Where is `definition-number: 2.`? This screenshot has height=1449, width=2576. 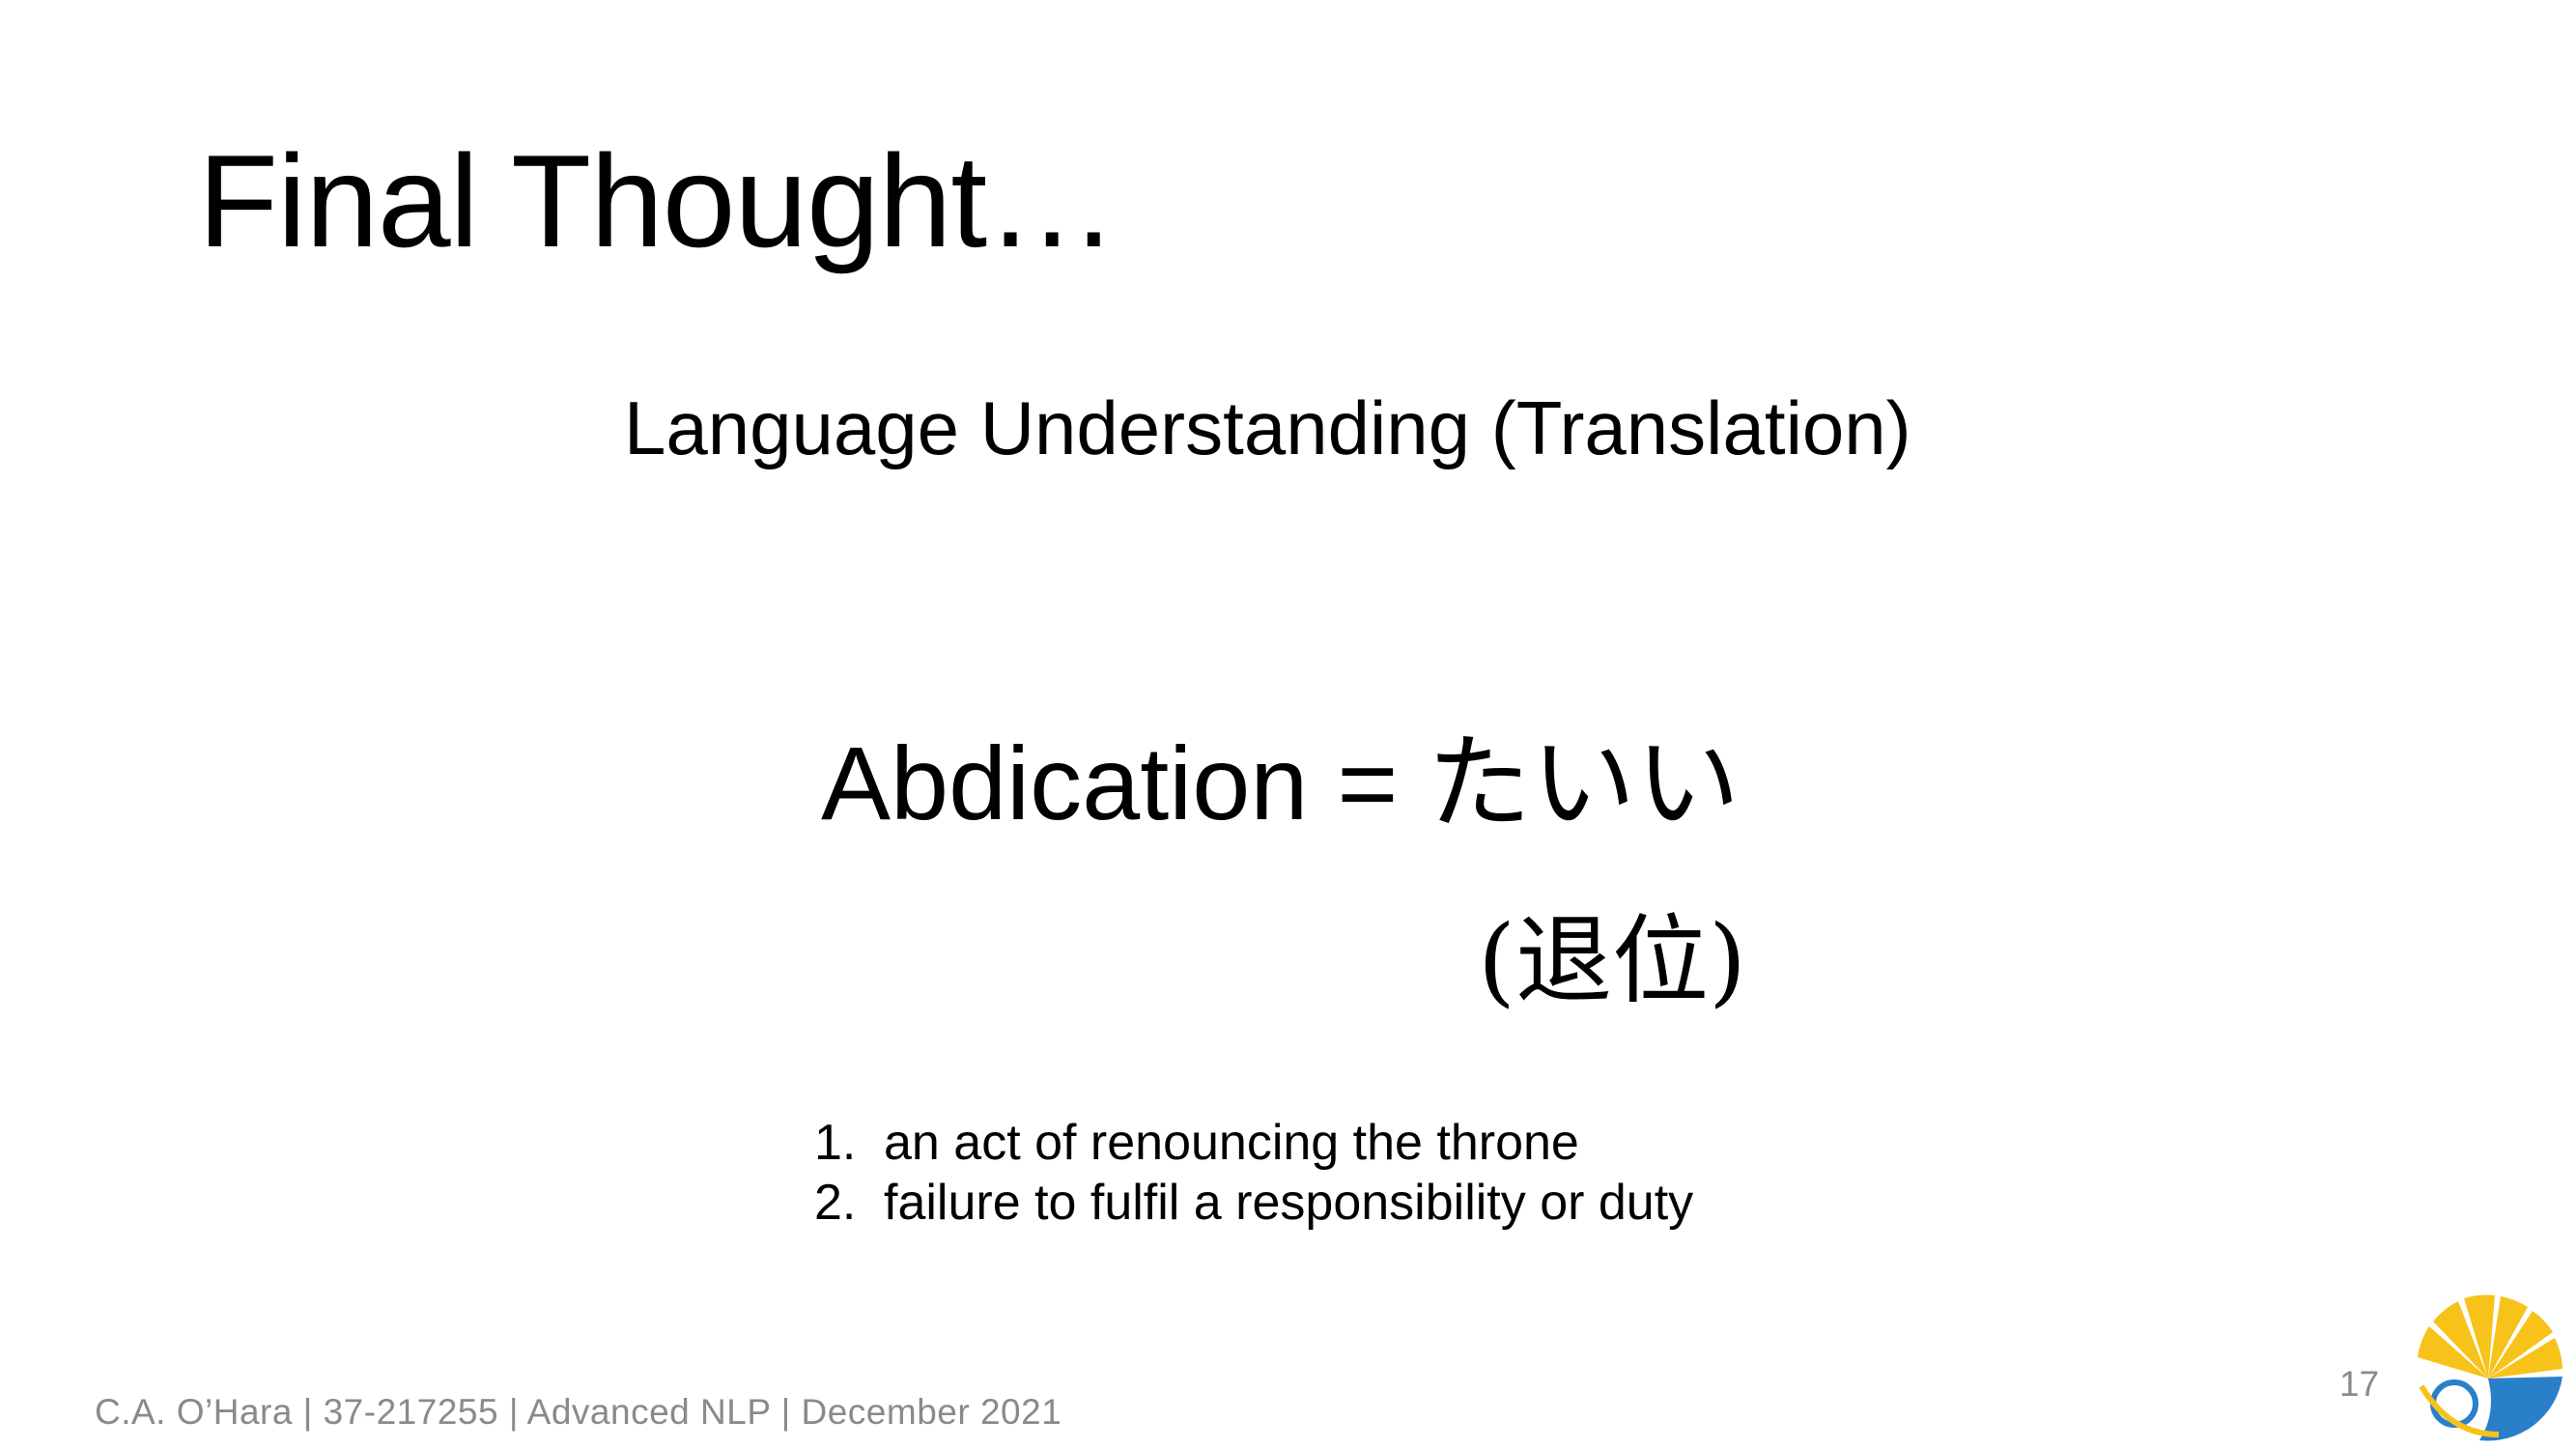 definition-number: 2. is located at coordinates (835, 1203).